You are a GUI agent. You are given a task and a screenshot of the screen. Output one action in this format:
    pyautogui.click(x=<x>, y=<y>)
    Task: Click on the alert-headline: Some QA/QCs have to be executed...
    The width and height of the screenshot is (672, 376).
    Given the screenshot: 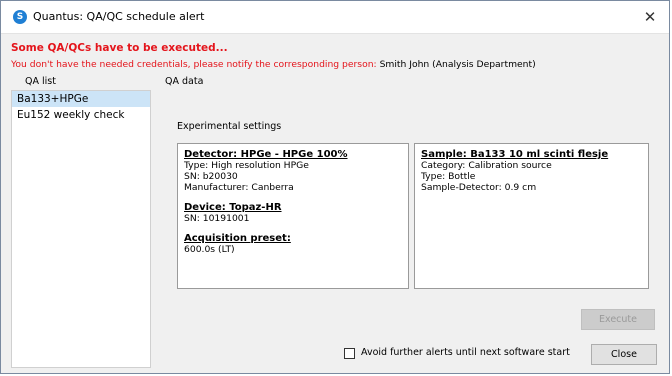 What is the action you would take?
    pyautogui.click(x=119, y=48)
    